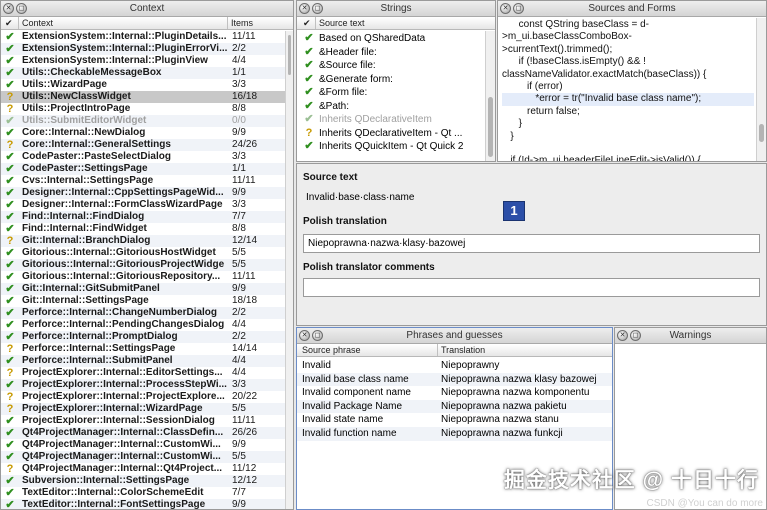  What do you see at coordinates (37, 23) in the screenshot?
I see `column-context: Context` at bounding box center [37, 23].